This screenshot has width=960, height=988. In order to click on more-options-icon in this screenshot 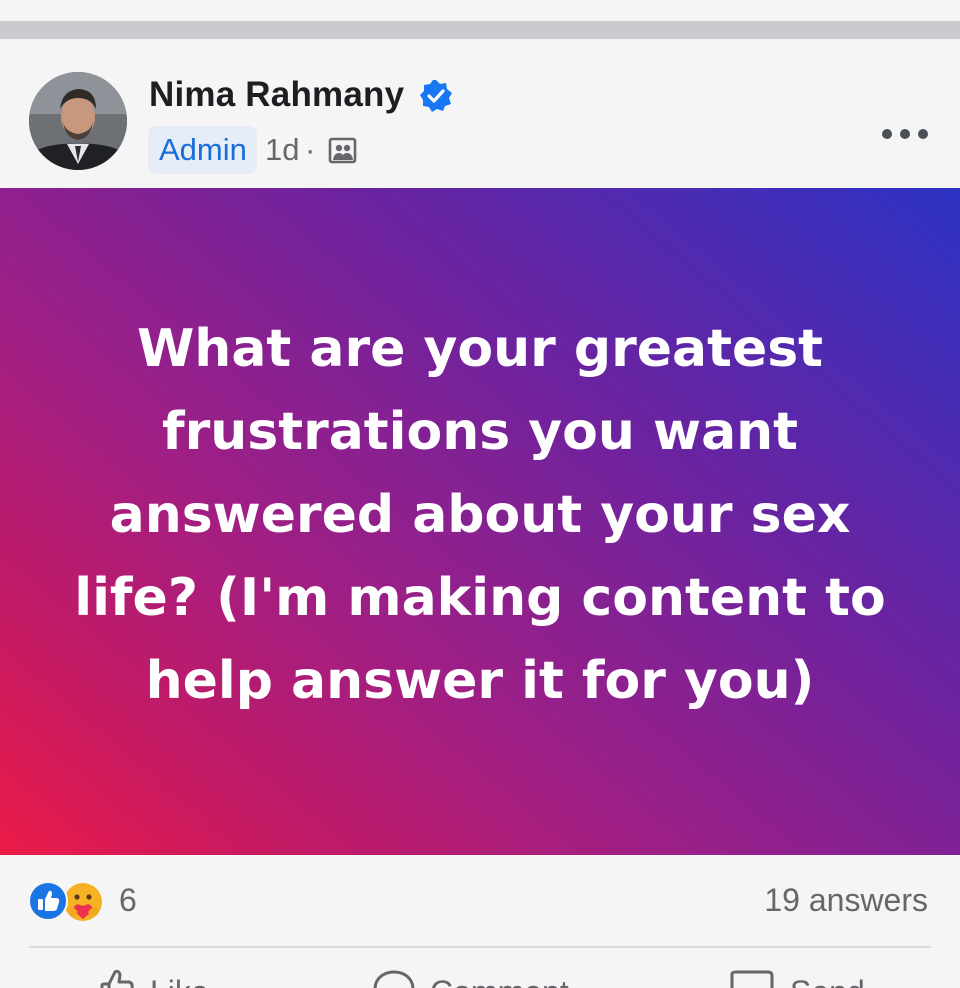, I will do `click(887, 134)`.